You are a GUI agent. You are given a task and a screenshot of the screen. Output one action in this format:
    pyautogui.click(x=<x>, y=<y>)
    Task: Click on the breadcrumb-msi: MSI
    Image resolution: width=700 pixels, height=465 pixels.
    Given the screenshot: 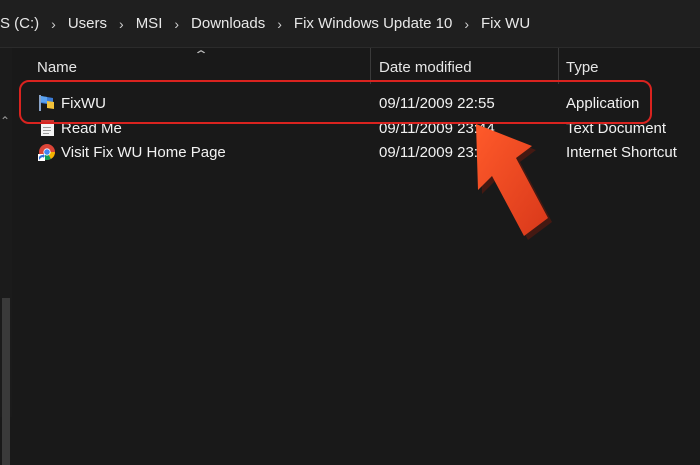 What is the action you would take?
    pyautogui.click(x=149, y=23)
    